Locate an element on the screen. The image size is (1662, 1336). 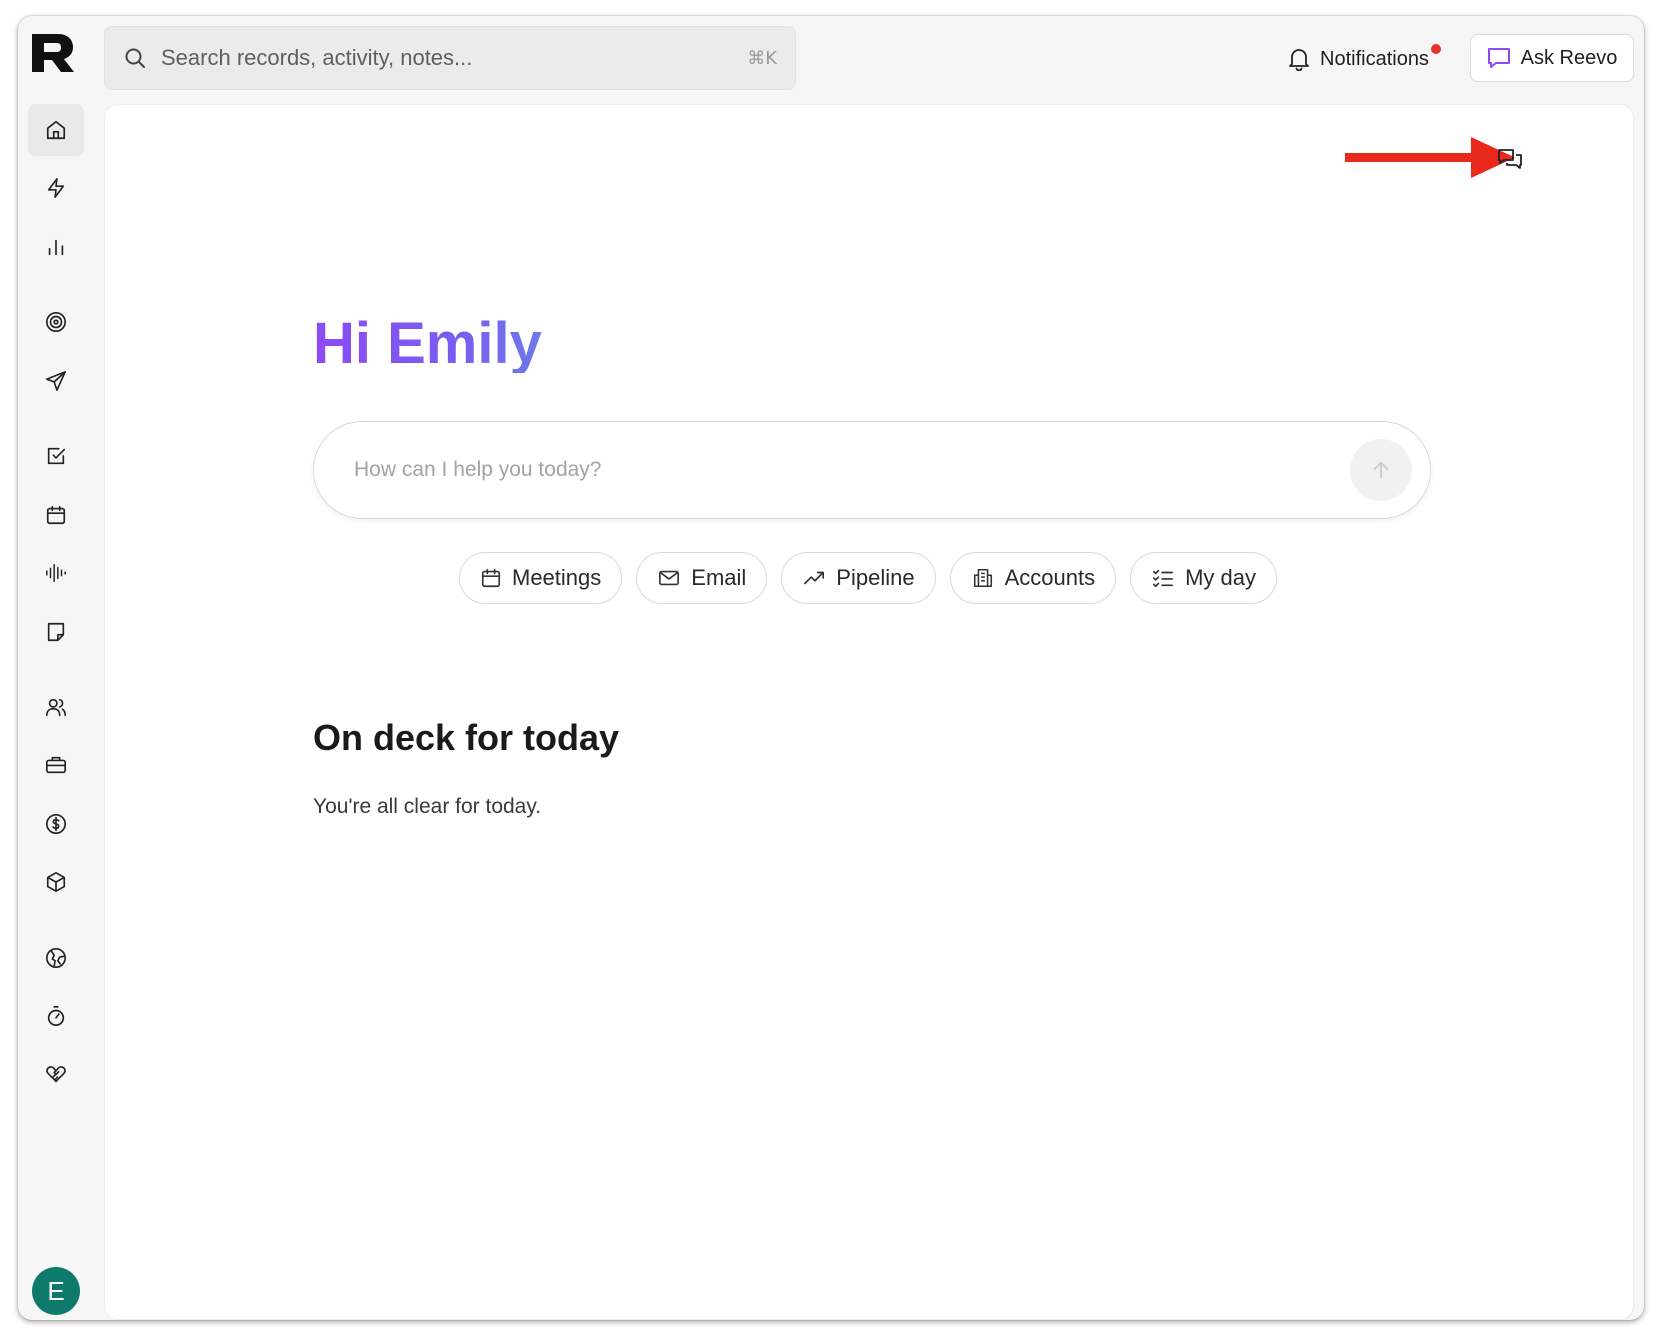
sidebar-item-integrations is located at coordinates (56, 958).